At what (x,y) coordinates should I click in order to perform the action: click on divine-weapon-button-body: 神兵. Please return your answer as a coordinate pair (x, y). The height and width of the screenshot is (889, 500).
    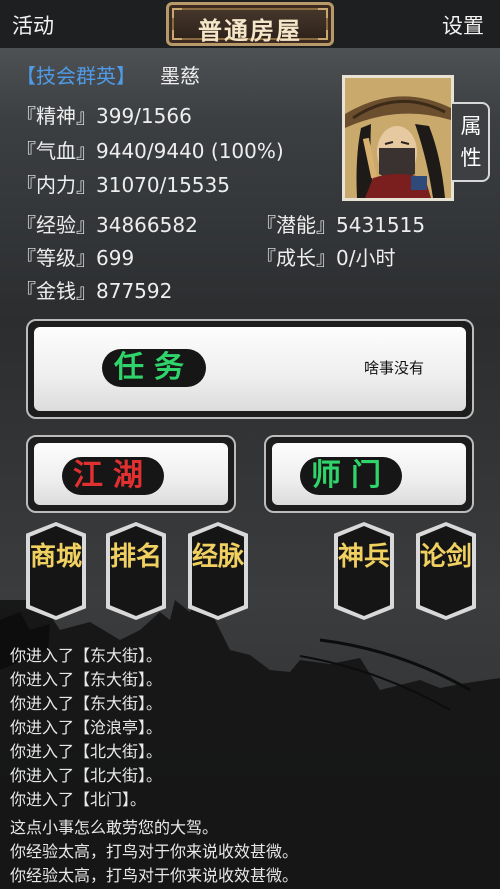
    Looking at the image, I should click on (364, 571).